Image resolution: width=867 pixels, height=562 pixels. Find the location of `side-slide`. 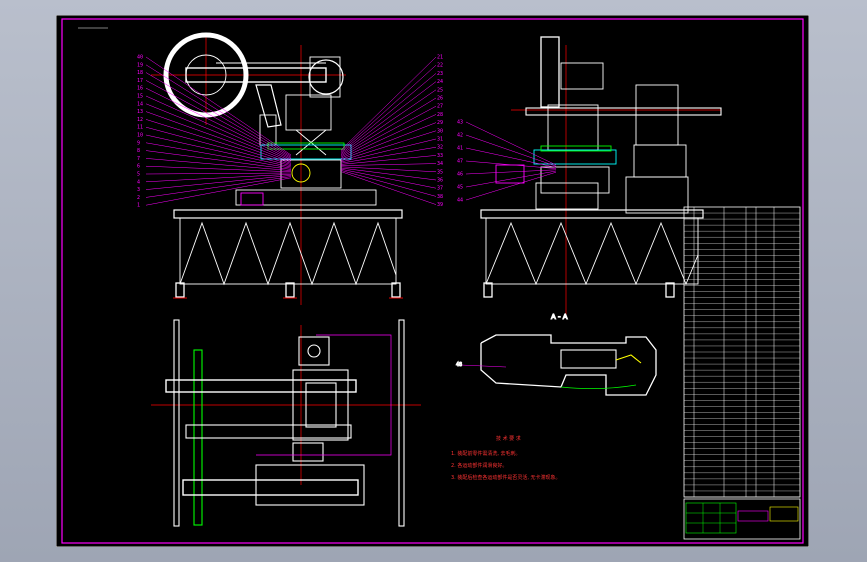

side-slide is located at coordinates (573, 127).